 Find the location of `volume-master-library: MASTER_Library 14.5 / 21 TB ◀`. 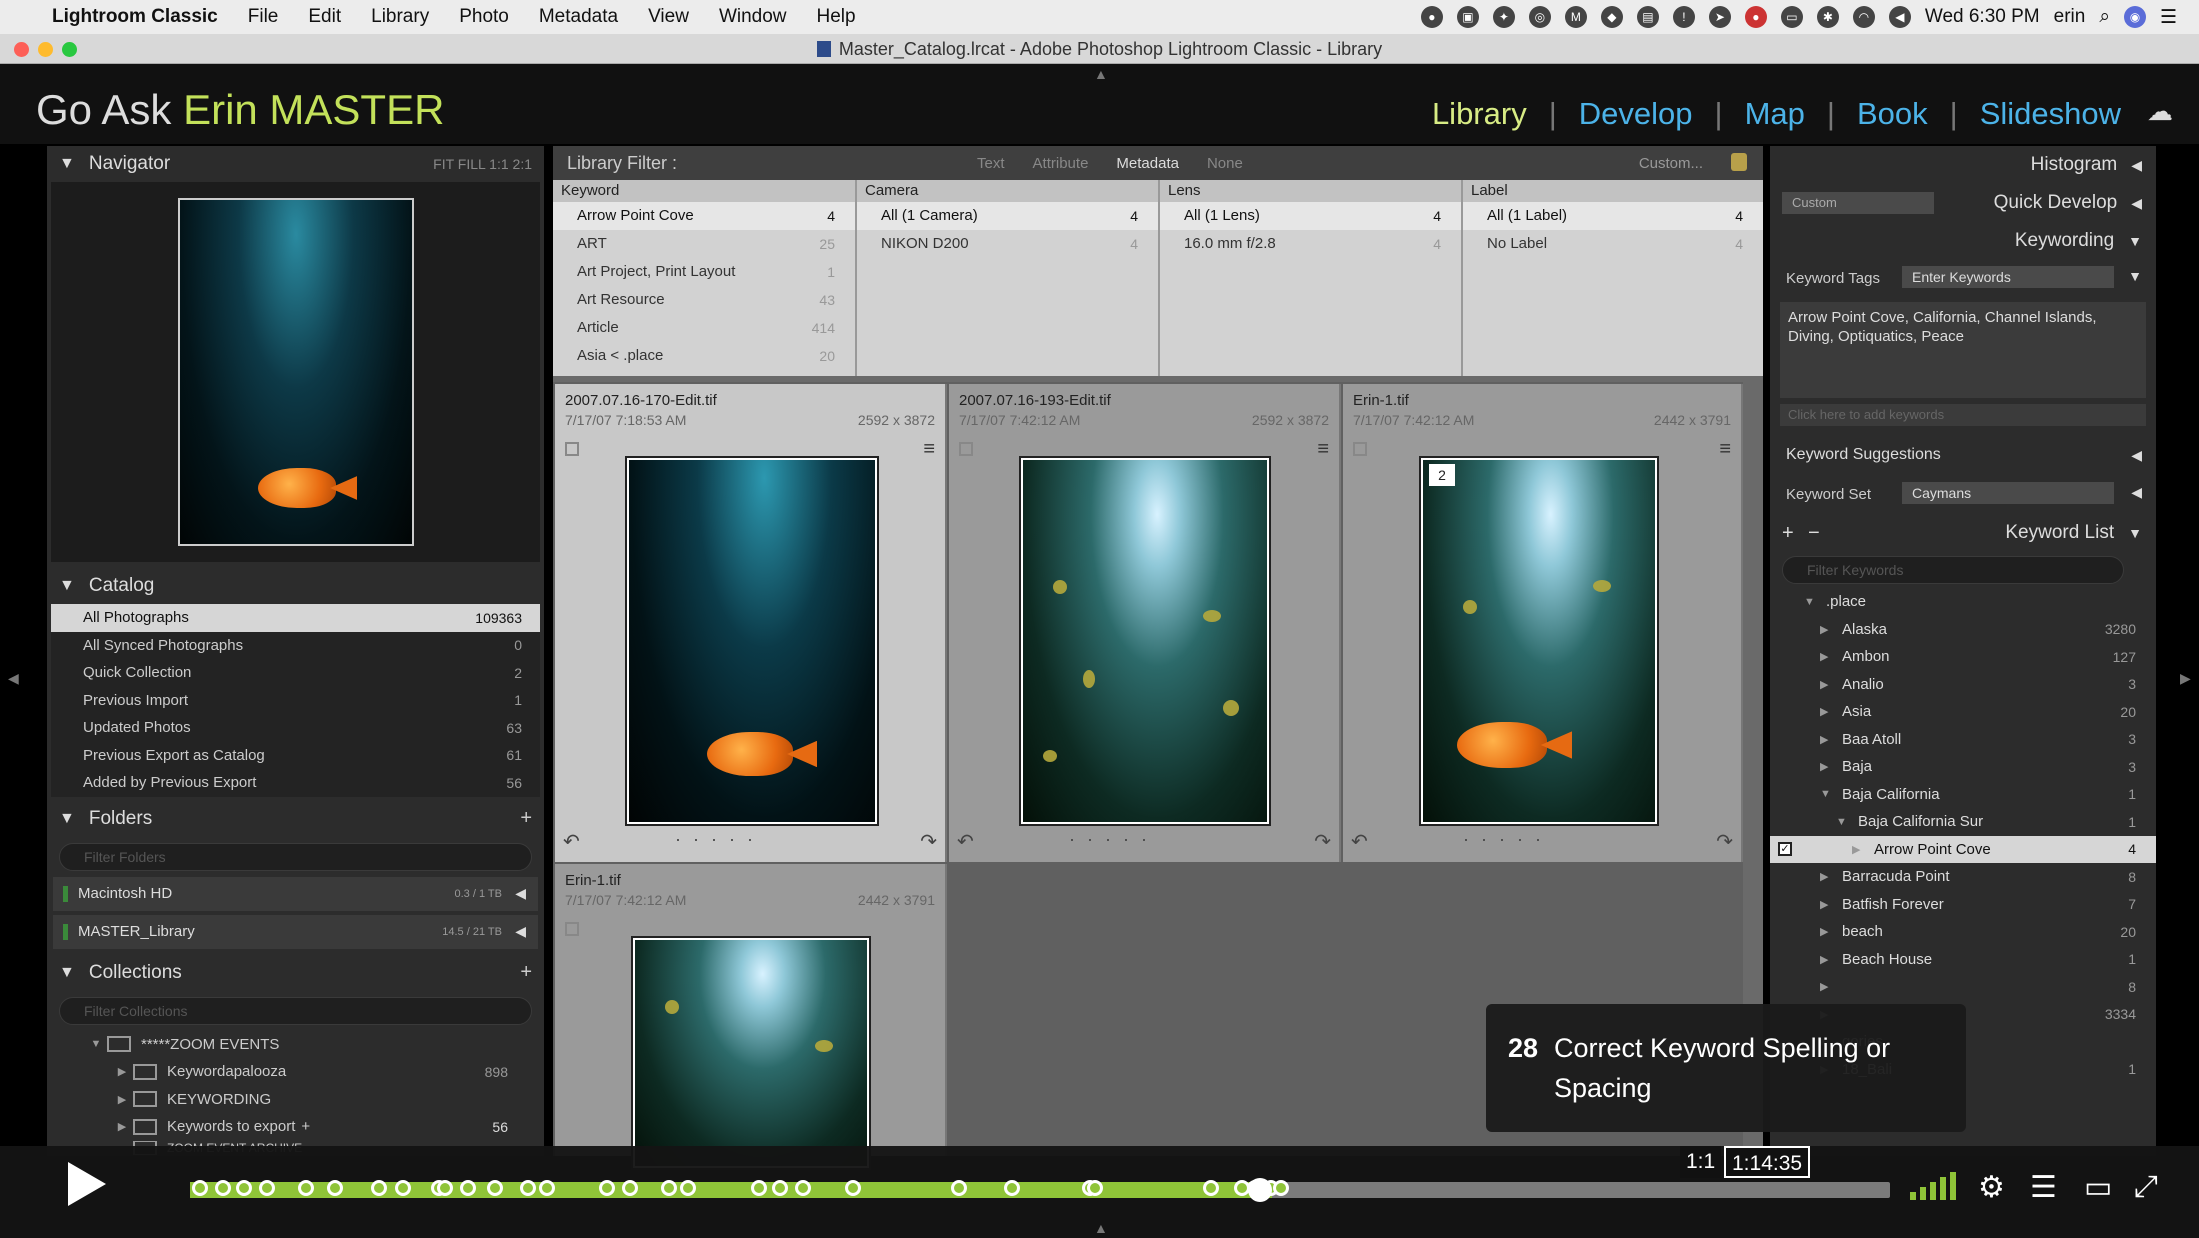

volume-master-library: MASTER_Library 14.5 / 21 TB ◀ is located at coordinates (295, 931).